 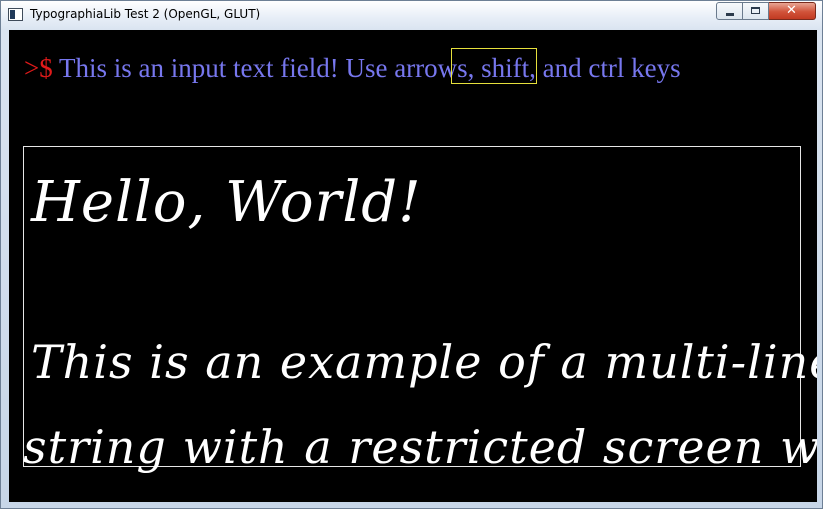 I want to click on window-title: TypographiaLib Test 2 (OpenGL, GLUT), so click(x=145, y=14).